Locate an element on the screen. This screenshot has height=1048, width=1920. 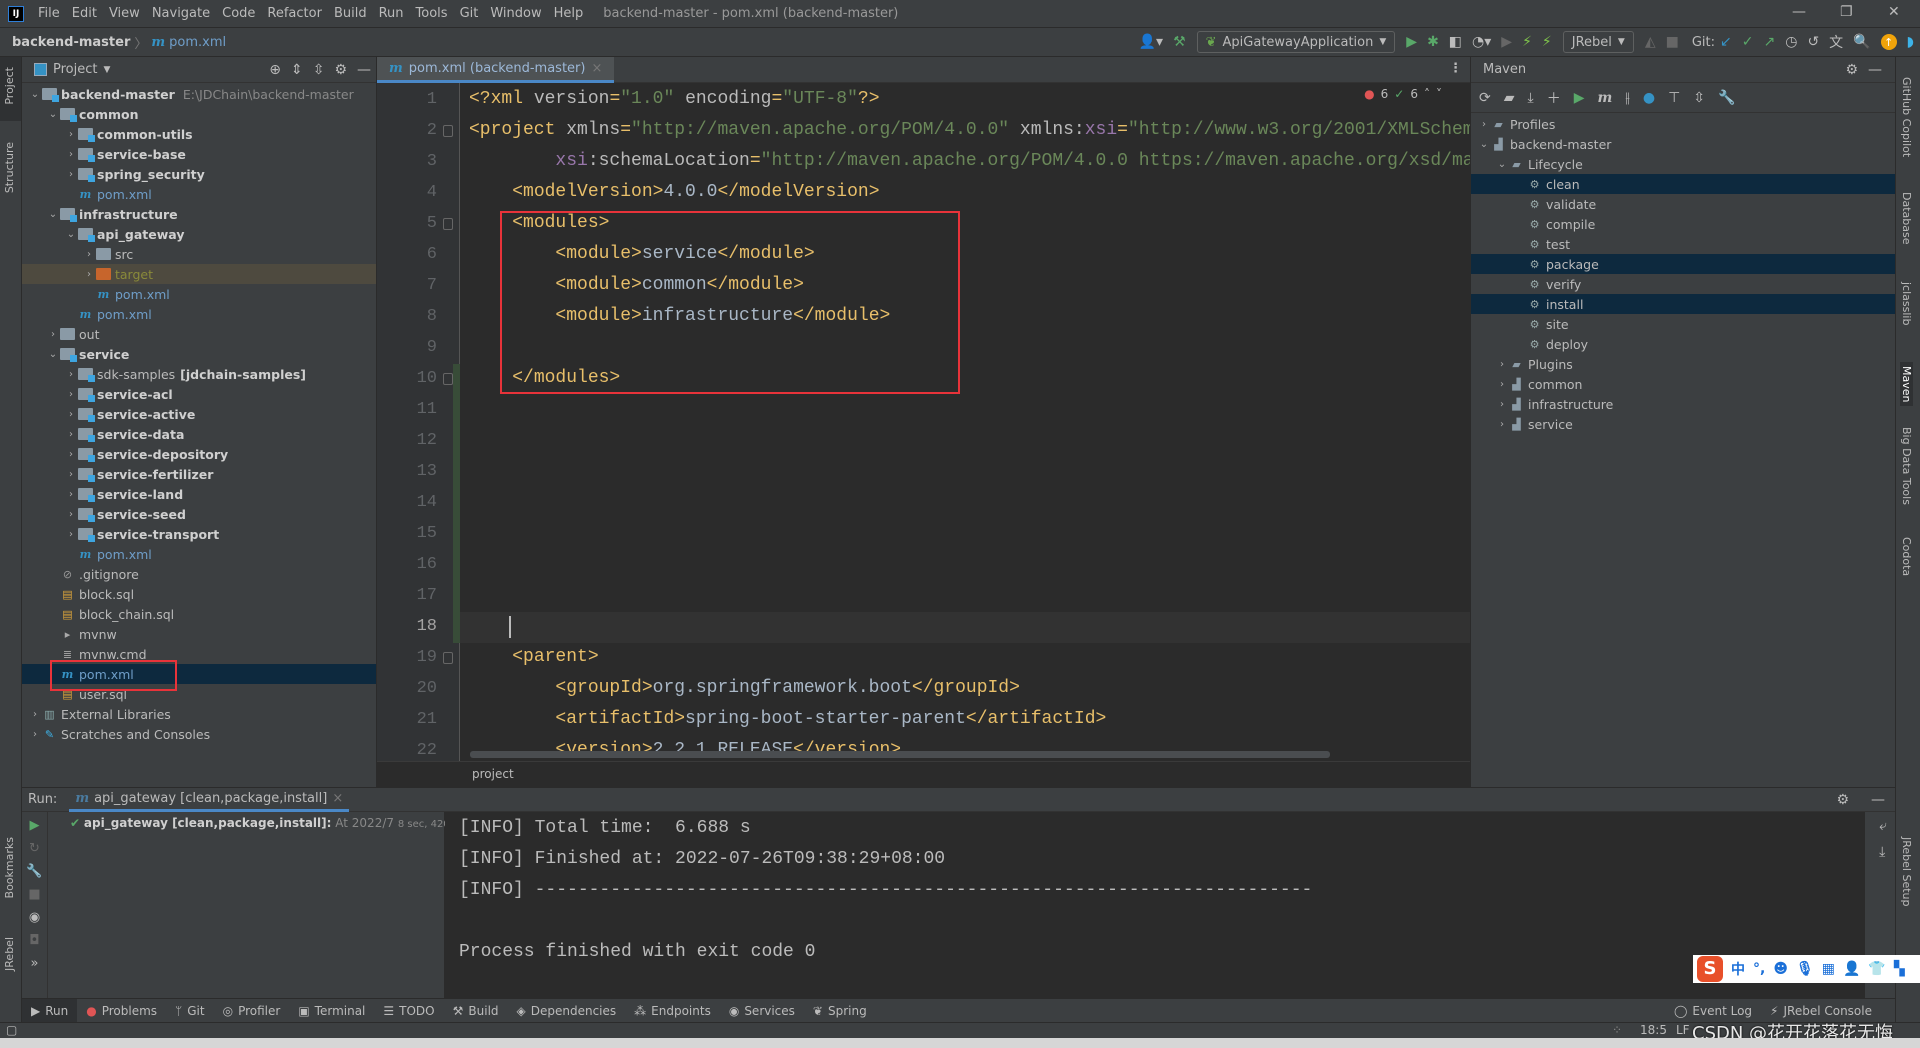
git-update-icon: ↙ is located at coordinates (1726, 42).